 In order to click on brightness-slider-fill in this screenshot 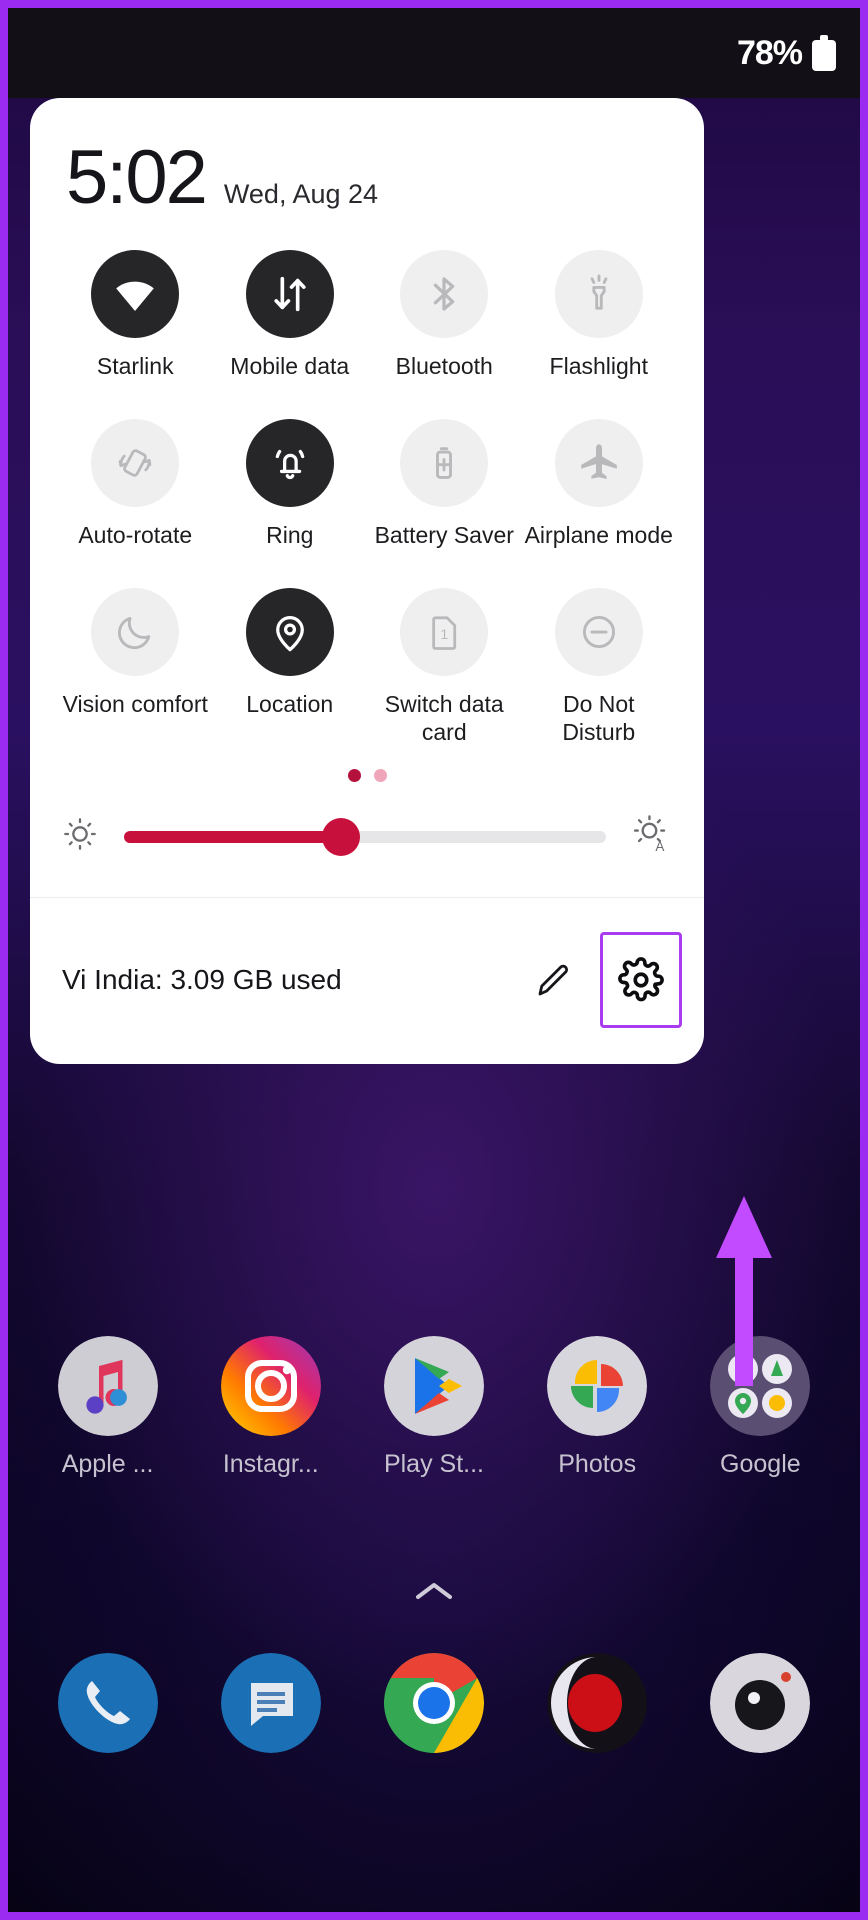, I will do `click(232, 836)`.